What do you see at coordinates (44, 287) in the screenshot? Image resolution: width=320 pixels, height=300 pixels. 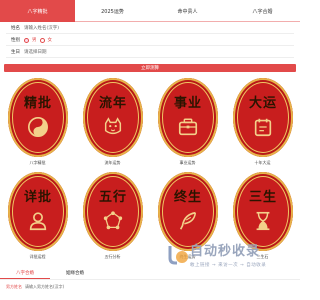 I see `male-name-input: 请输入男方姓名(汉字)` at bounding box center [44, 287].